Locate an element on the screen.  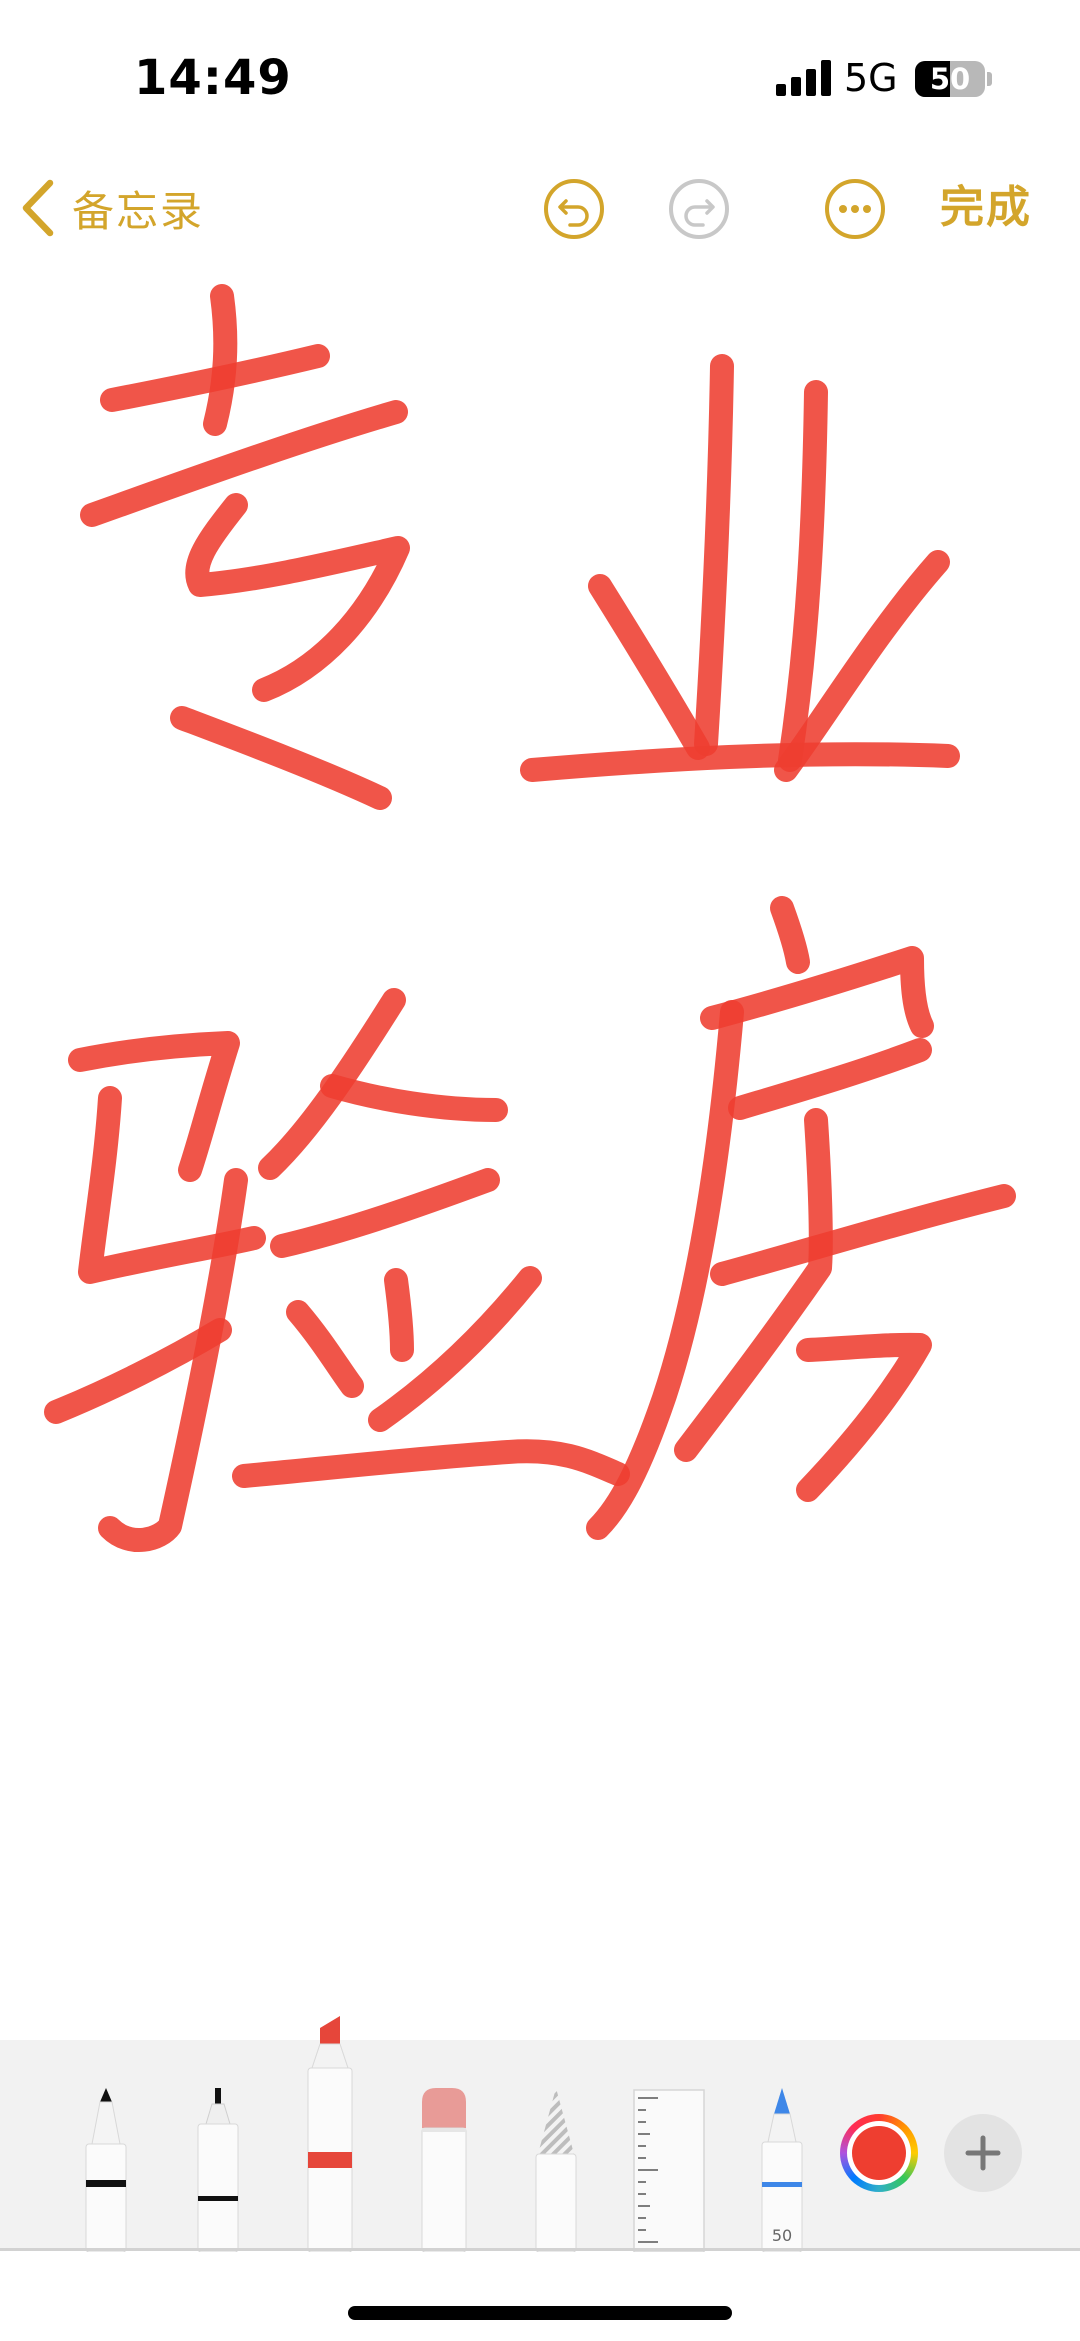
ruler-tool is located at coordinates (669, 2170).